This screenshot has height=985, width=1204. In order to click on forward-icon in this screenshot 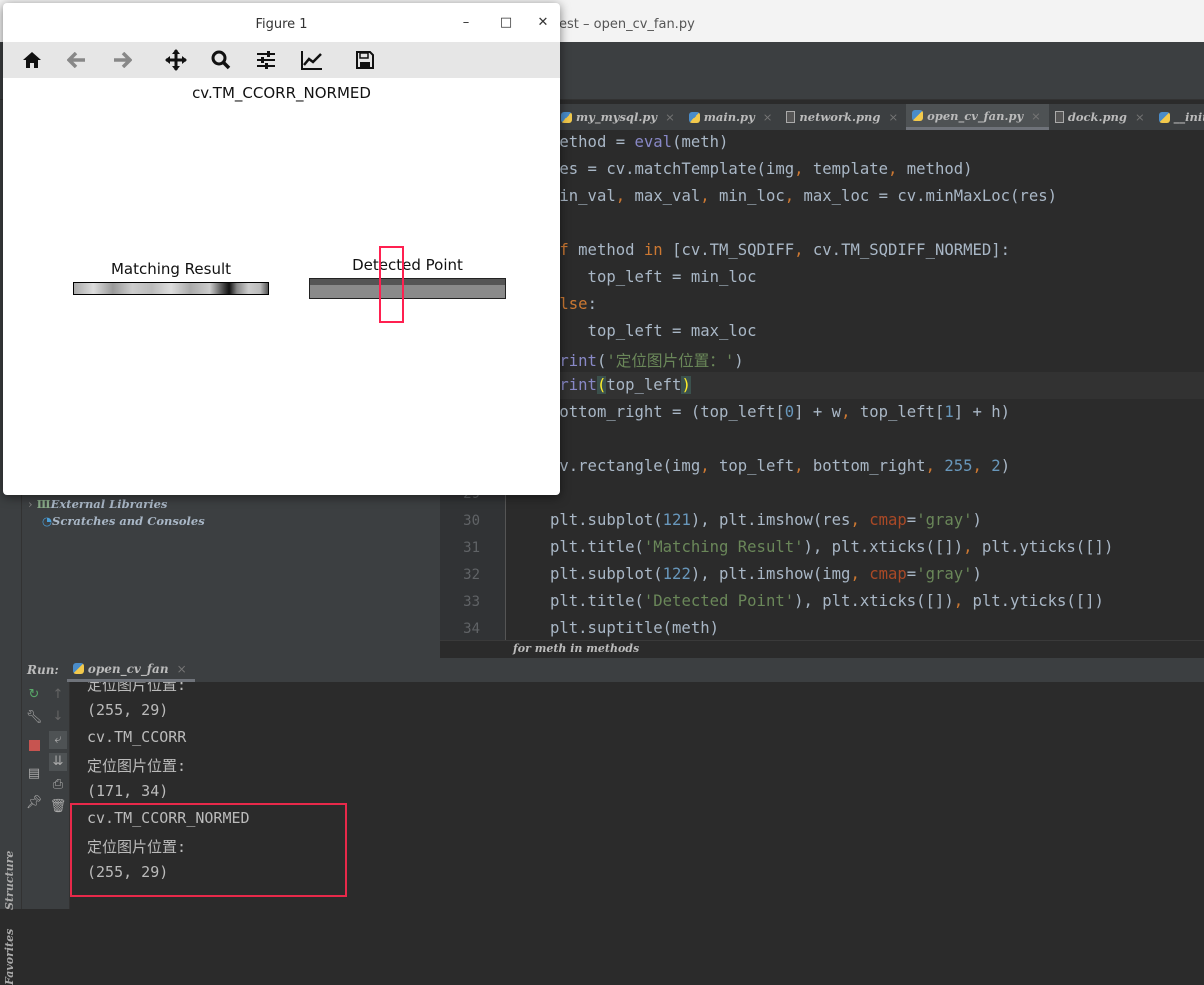, I will do `click(122, 60)`.